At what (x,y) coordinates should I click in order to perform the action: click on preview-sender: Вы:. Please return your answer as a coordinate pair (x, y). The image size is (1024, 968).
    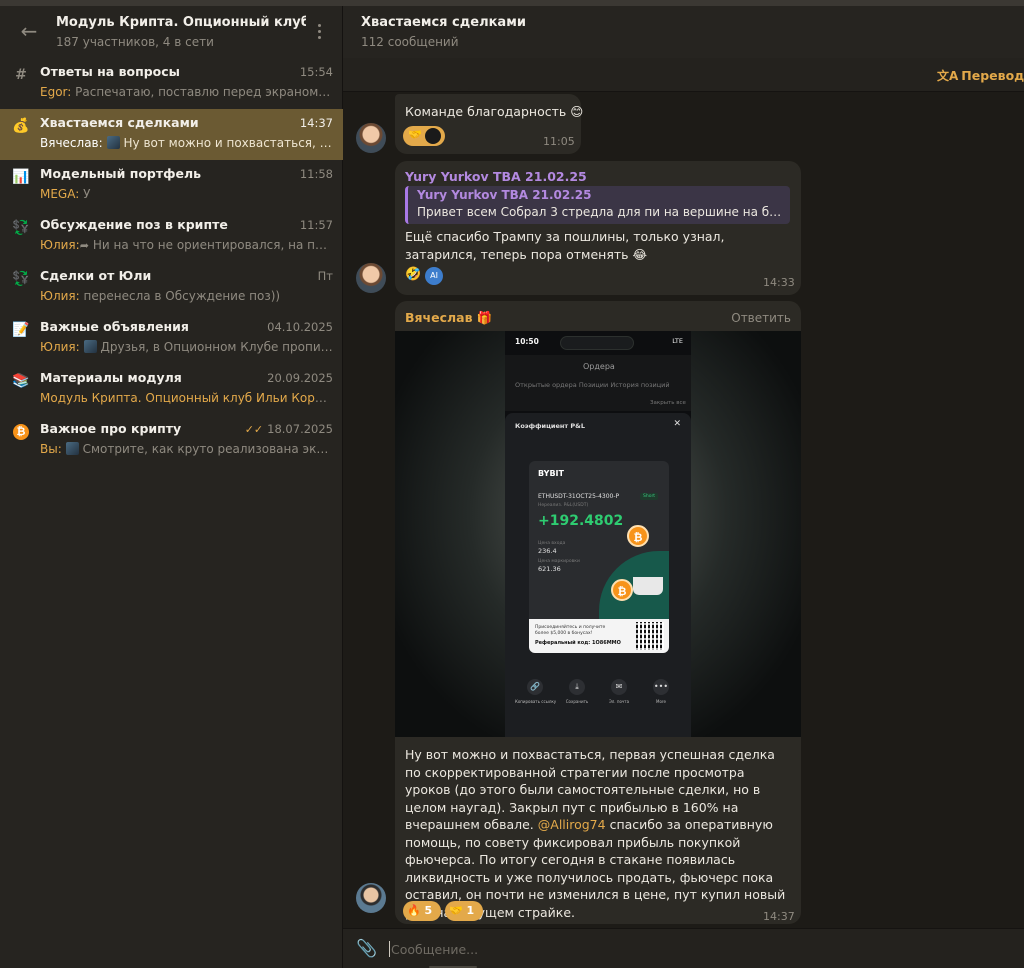
    Looking at the image, I should click on (51, 449).